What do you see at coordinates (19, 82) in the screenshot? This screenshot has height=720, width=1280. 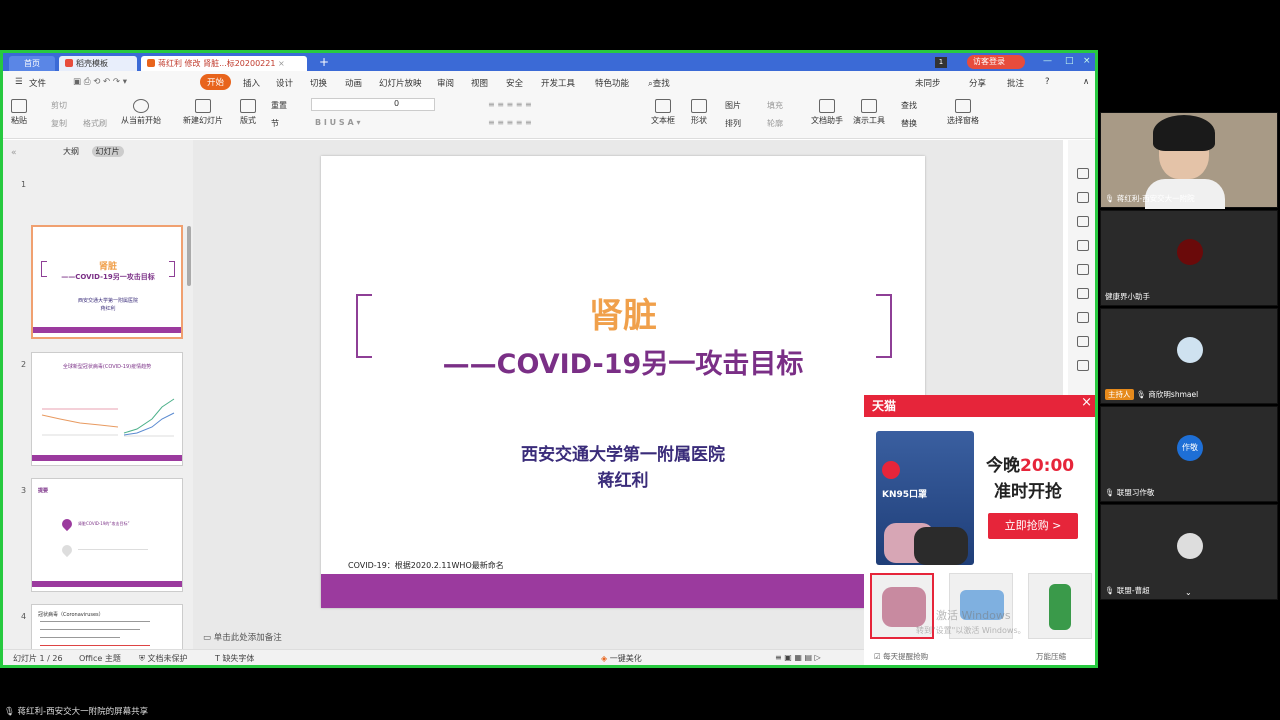 I see `hamburger-icon: ☰` at bounding box center [19, 82].